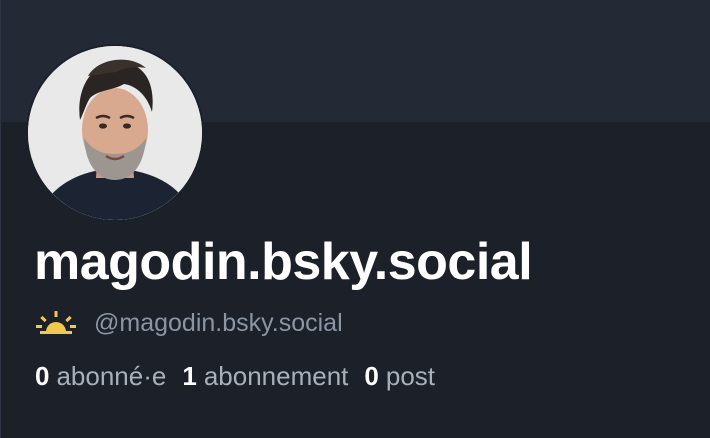 The image size is (710, 438). Describe the element at coordinates (111, 376) in the screenshot. I see `followers-label: abonné·e` at that location.